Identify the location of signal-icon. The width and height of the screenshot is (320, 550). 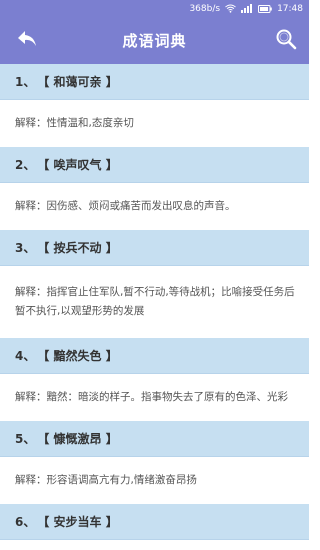
(247, 8).